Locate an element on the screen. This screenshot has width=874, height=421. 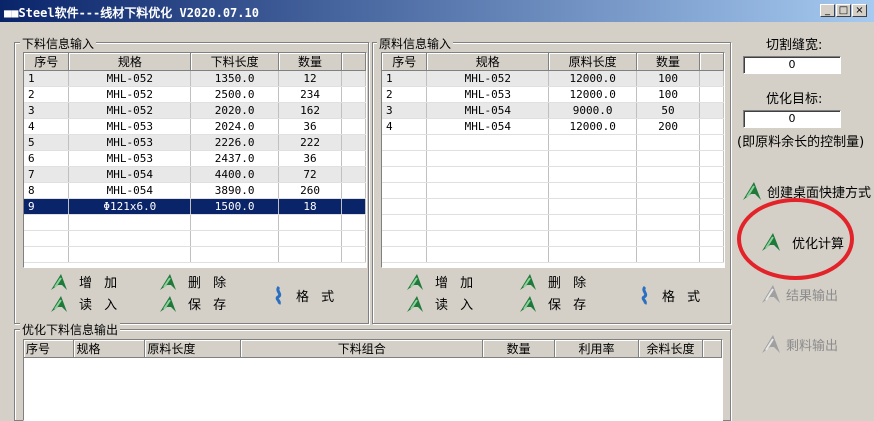
col-header-remnant-length: 余料长度 is located at coordinates (670, 349).